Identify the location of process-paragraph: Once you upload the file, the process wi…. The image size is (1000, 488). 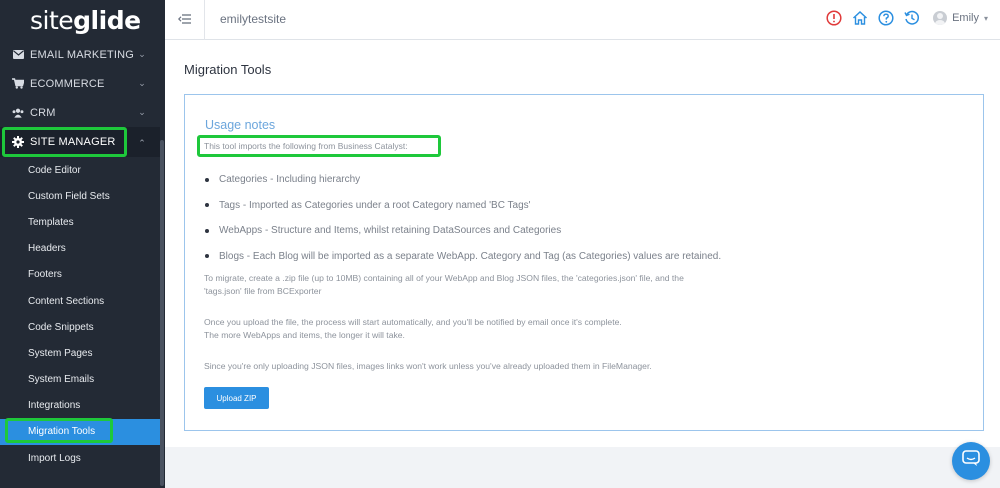
(413, 329).